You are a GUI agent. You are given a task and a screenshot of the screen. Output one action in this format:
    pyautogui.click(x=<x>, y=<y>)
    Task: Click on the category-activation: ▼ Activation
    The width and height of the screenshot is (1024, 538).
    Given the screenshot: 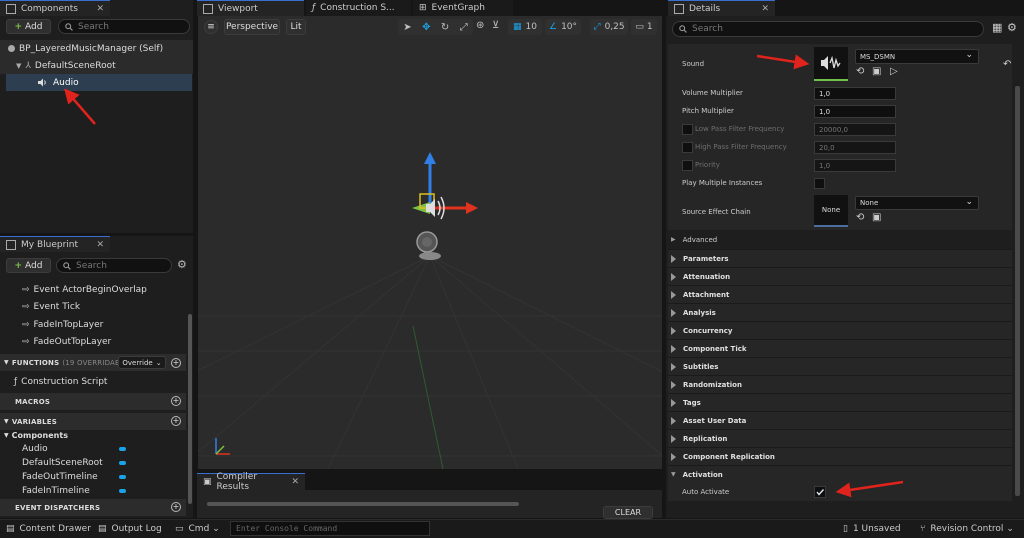 What is the action you would take?
    pyautogui.click(x=840, y=474)
    